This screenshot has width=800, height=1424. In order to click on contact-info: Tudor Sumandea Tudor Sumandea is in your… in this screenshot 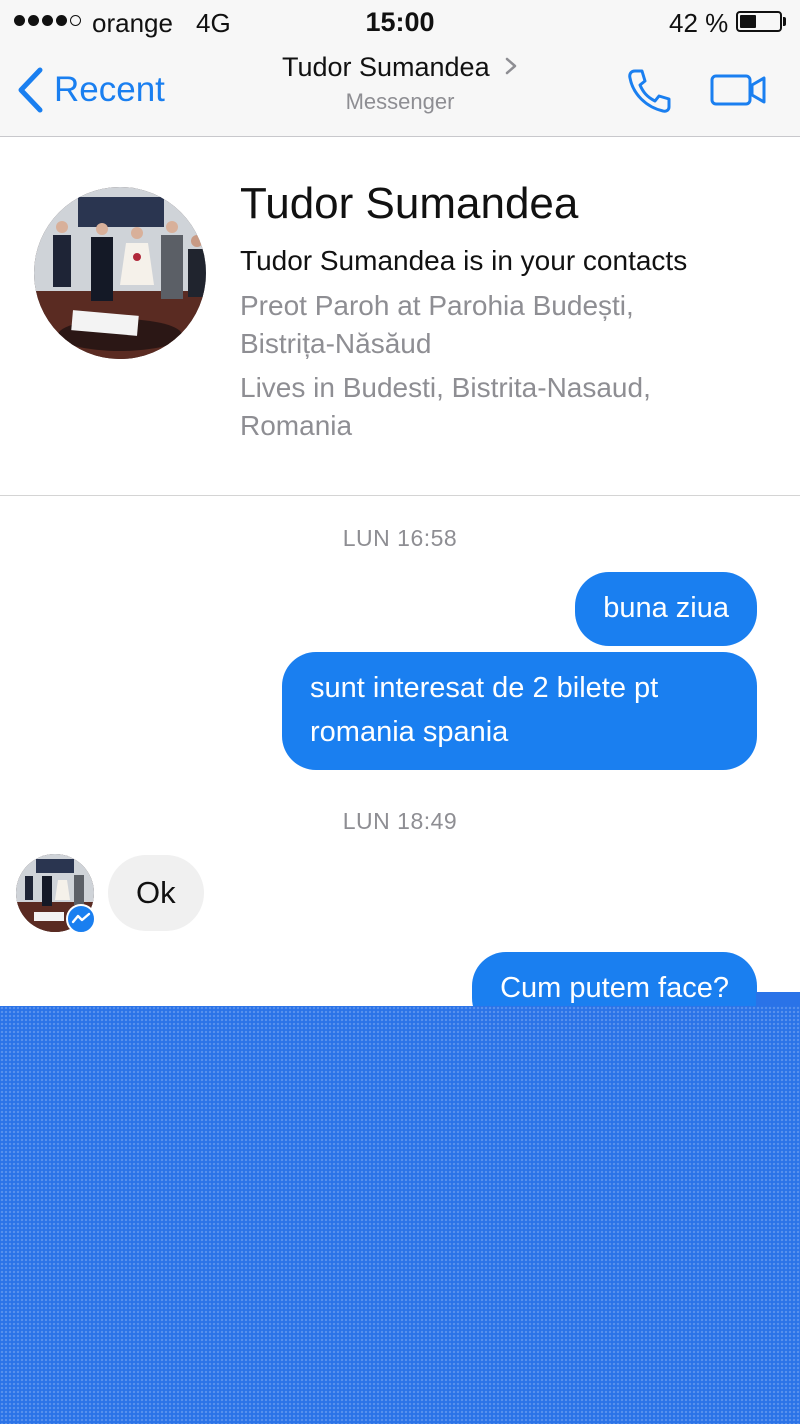, I will do `click(510, 310)`.